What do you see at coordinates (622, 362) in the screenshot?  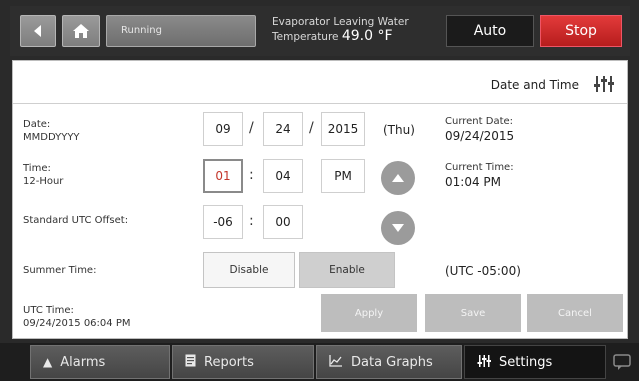 I see `chat-icon` at bounding box center [622, 362].